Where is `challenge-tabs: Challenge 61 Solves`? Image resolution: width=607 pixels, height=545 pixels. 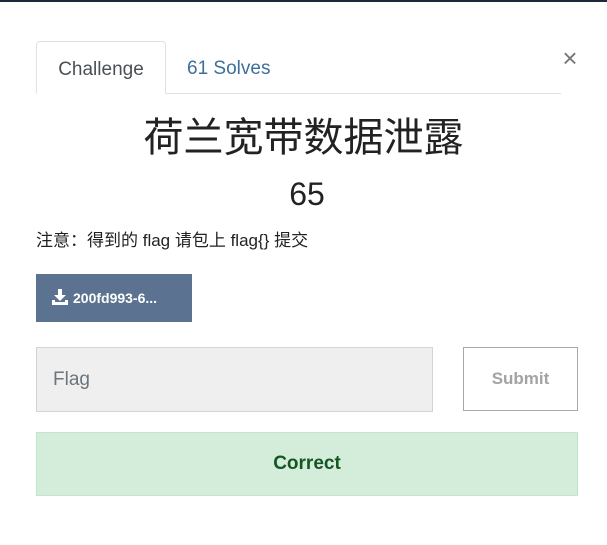
challenge-tabs: Challenge 61 Solves is located at coordinates (298, 67).